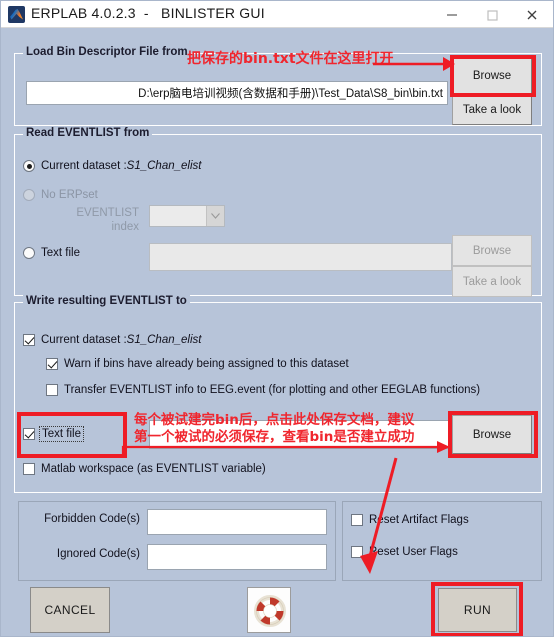  Describe the element at coordinates (492, 110) in the screenshot. I see `load-take-a-look-button: Take a look` at that location.